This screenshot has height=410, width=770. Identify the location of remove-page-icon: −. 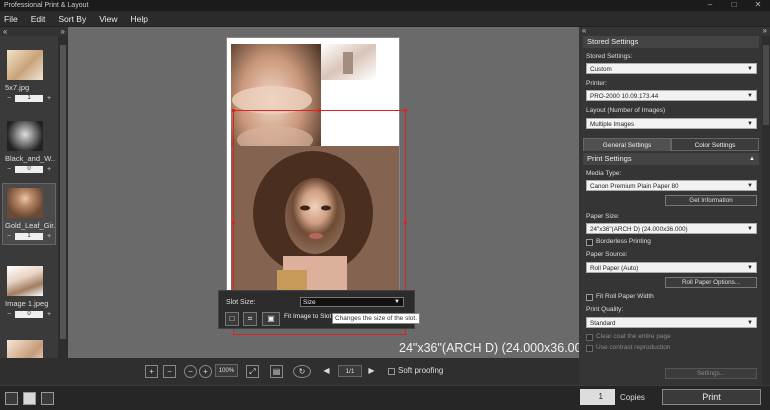
(169, 371).